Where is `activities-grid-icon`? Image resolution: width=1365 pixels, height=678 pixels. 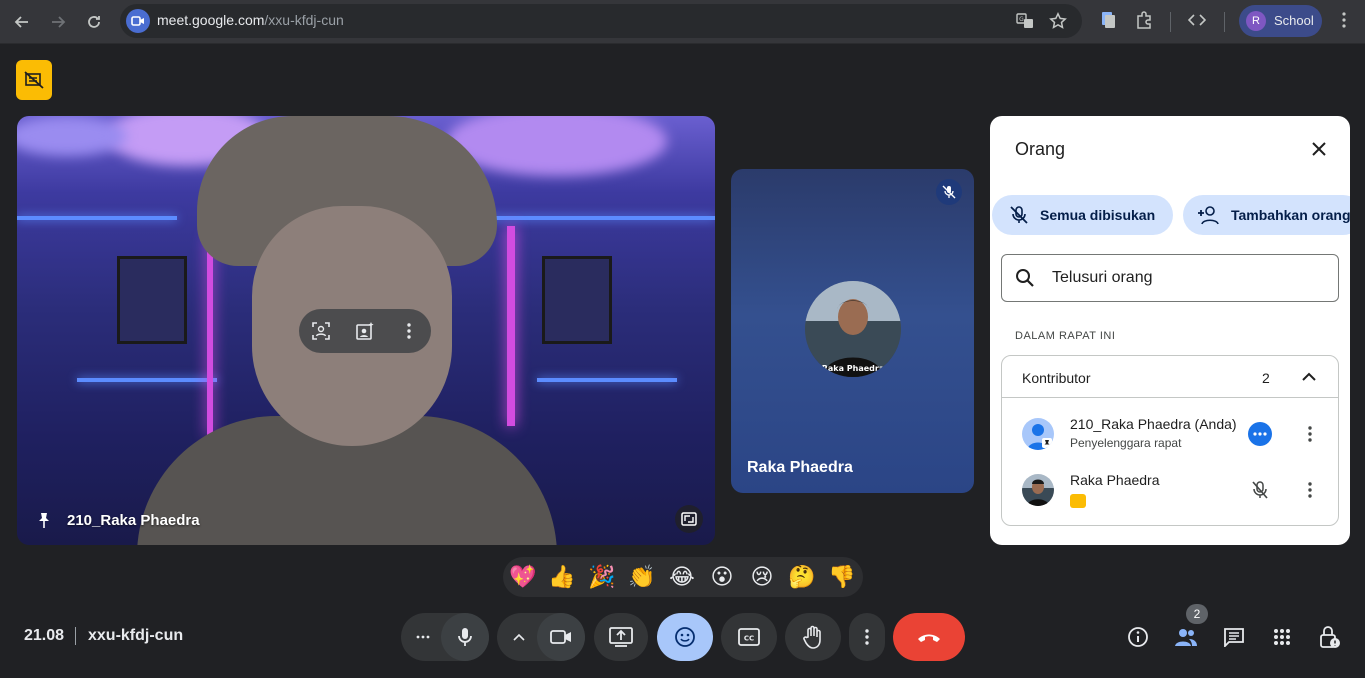
activities-grid-icon is located at coordinates (1282, 637).